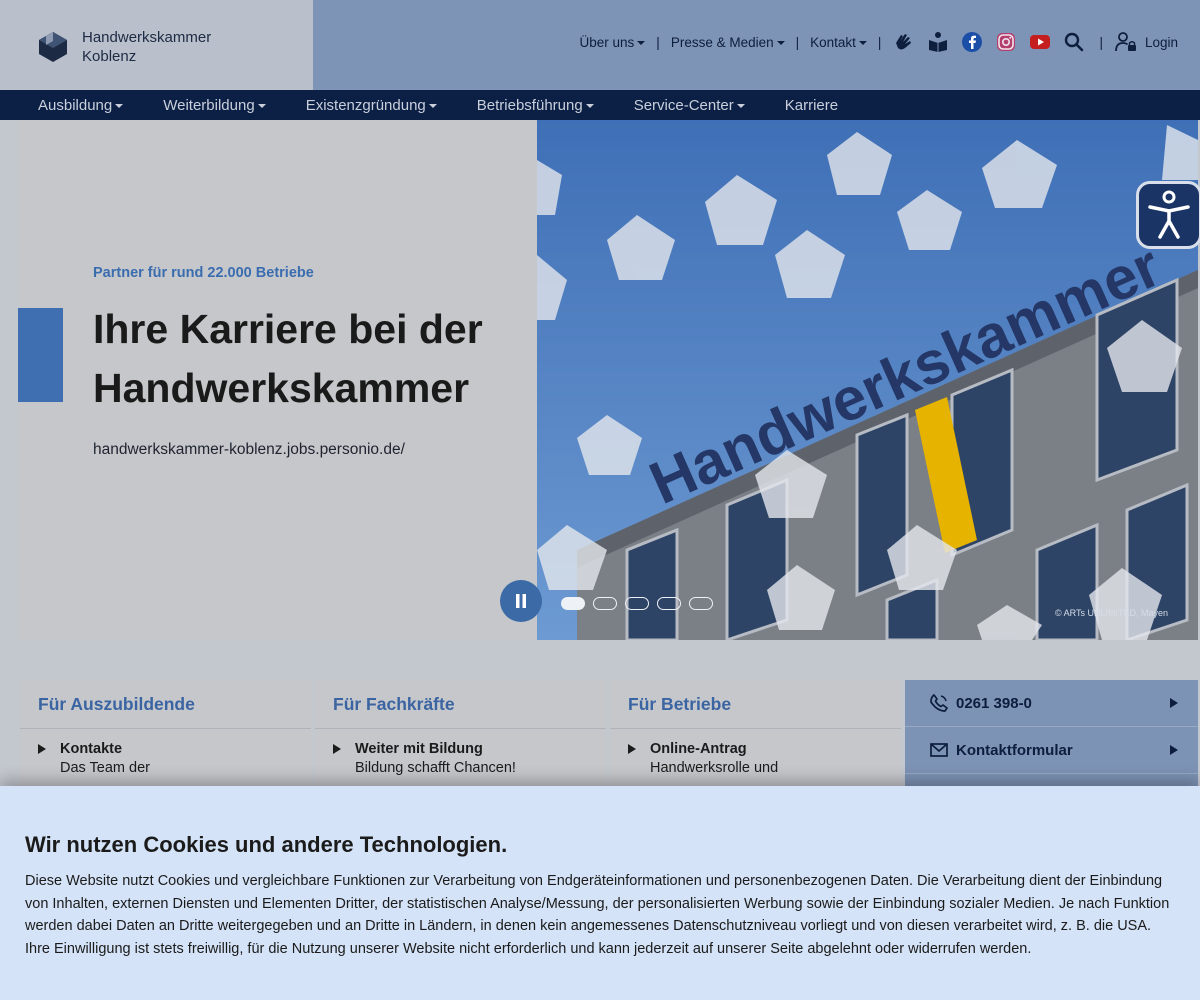  Describe the element at coordinates (203, 273) in the screenshot. I see `hero-kicker: Partner für rund 22.000 Betriebe` at that location.